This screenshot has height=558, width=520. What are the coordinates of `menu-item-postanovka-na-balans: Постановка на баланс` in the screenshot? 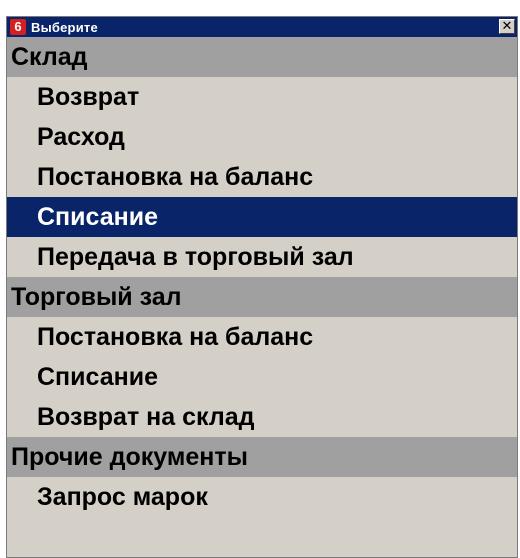 It's located at (262, 177).